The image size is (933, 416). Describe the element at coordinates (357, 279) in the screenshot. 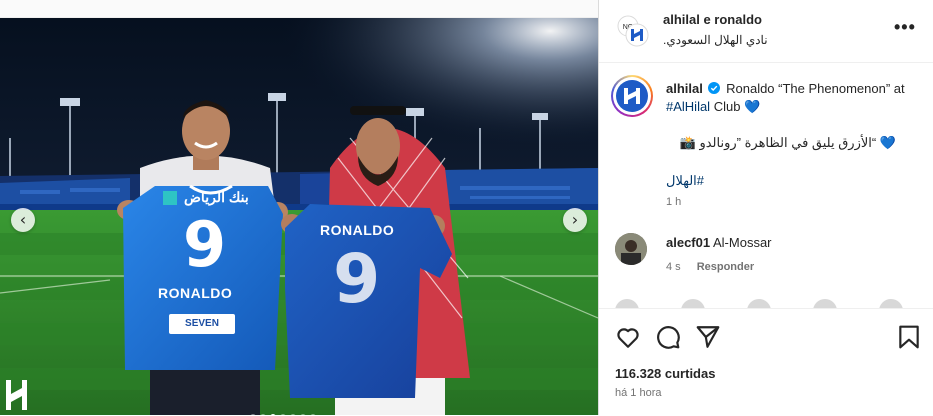

I see `jersey-right-number: 9` at that location.